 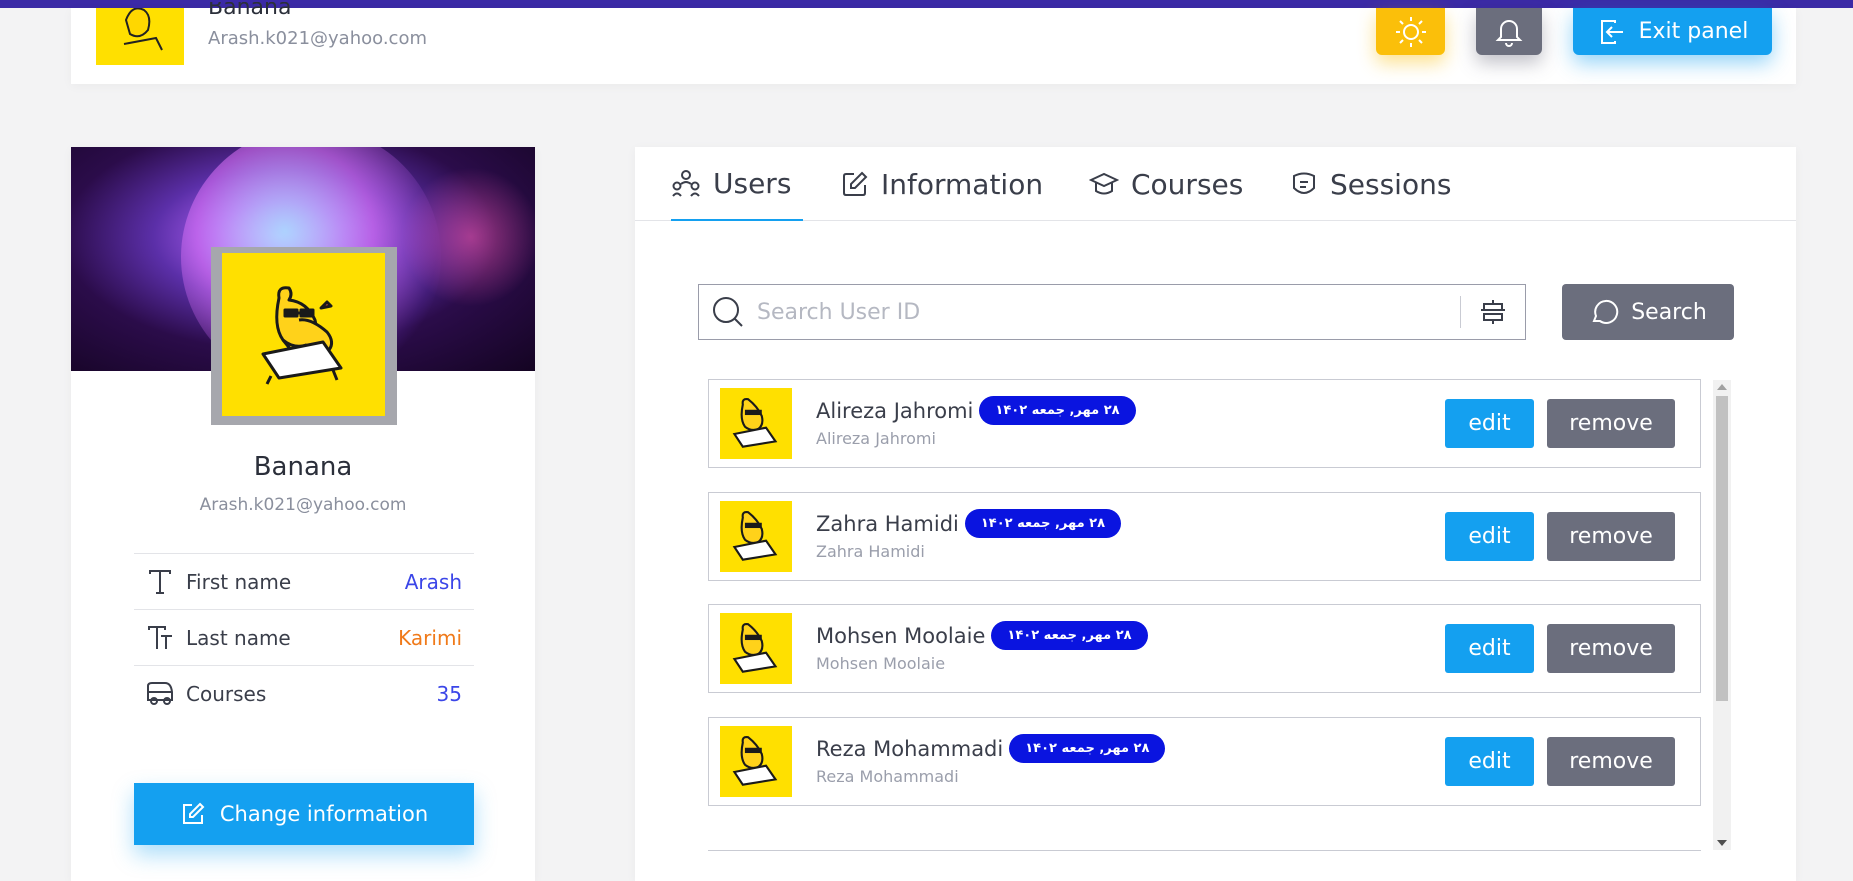 I want to click on search-box, so click(x=1112, y=312).